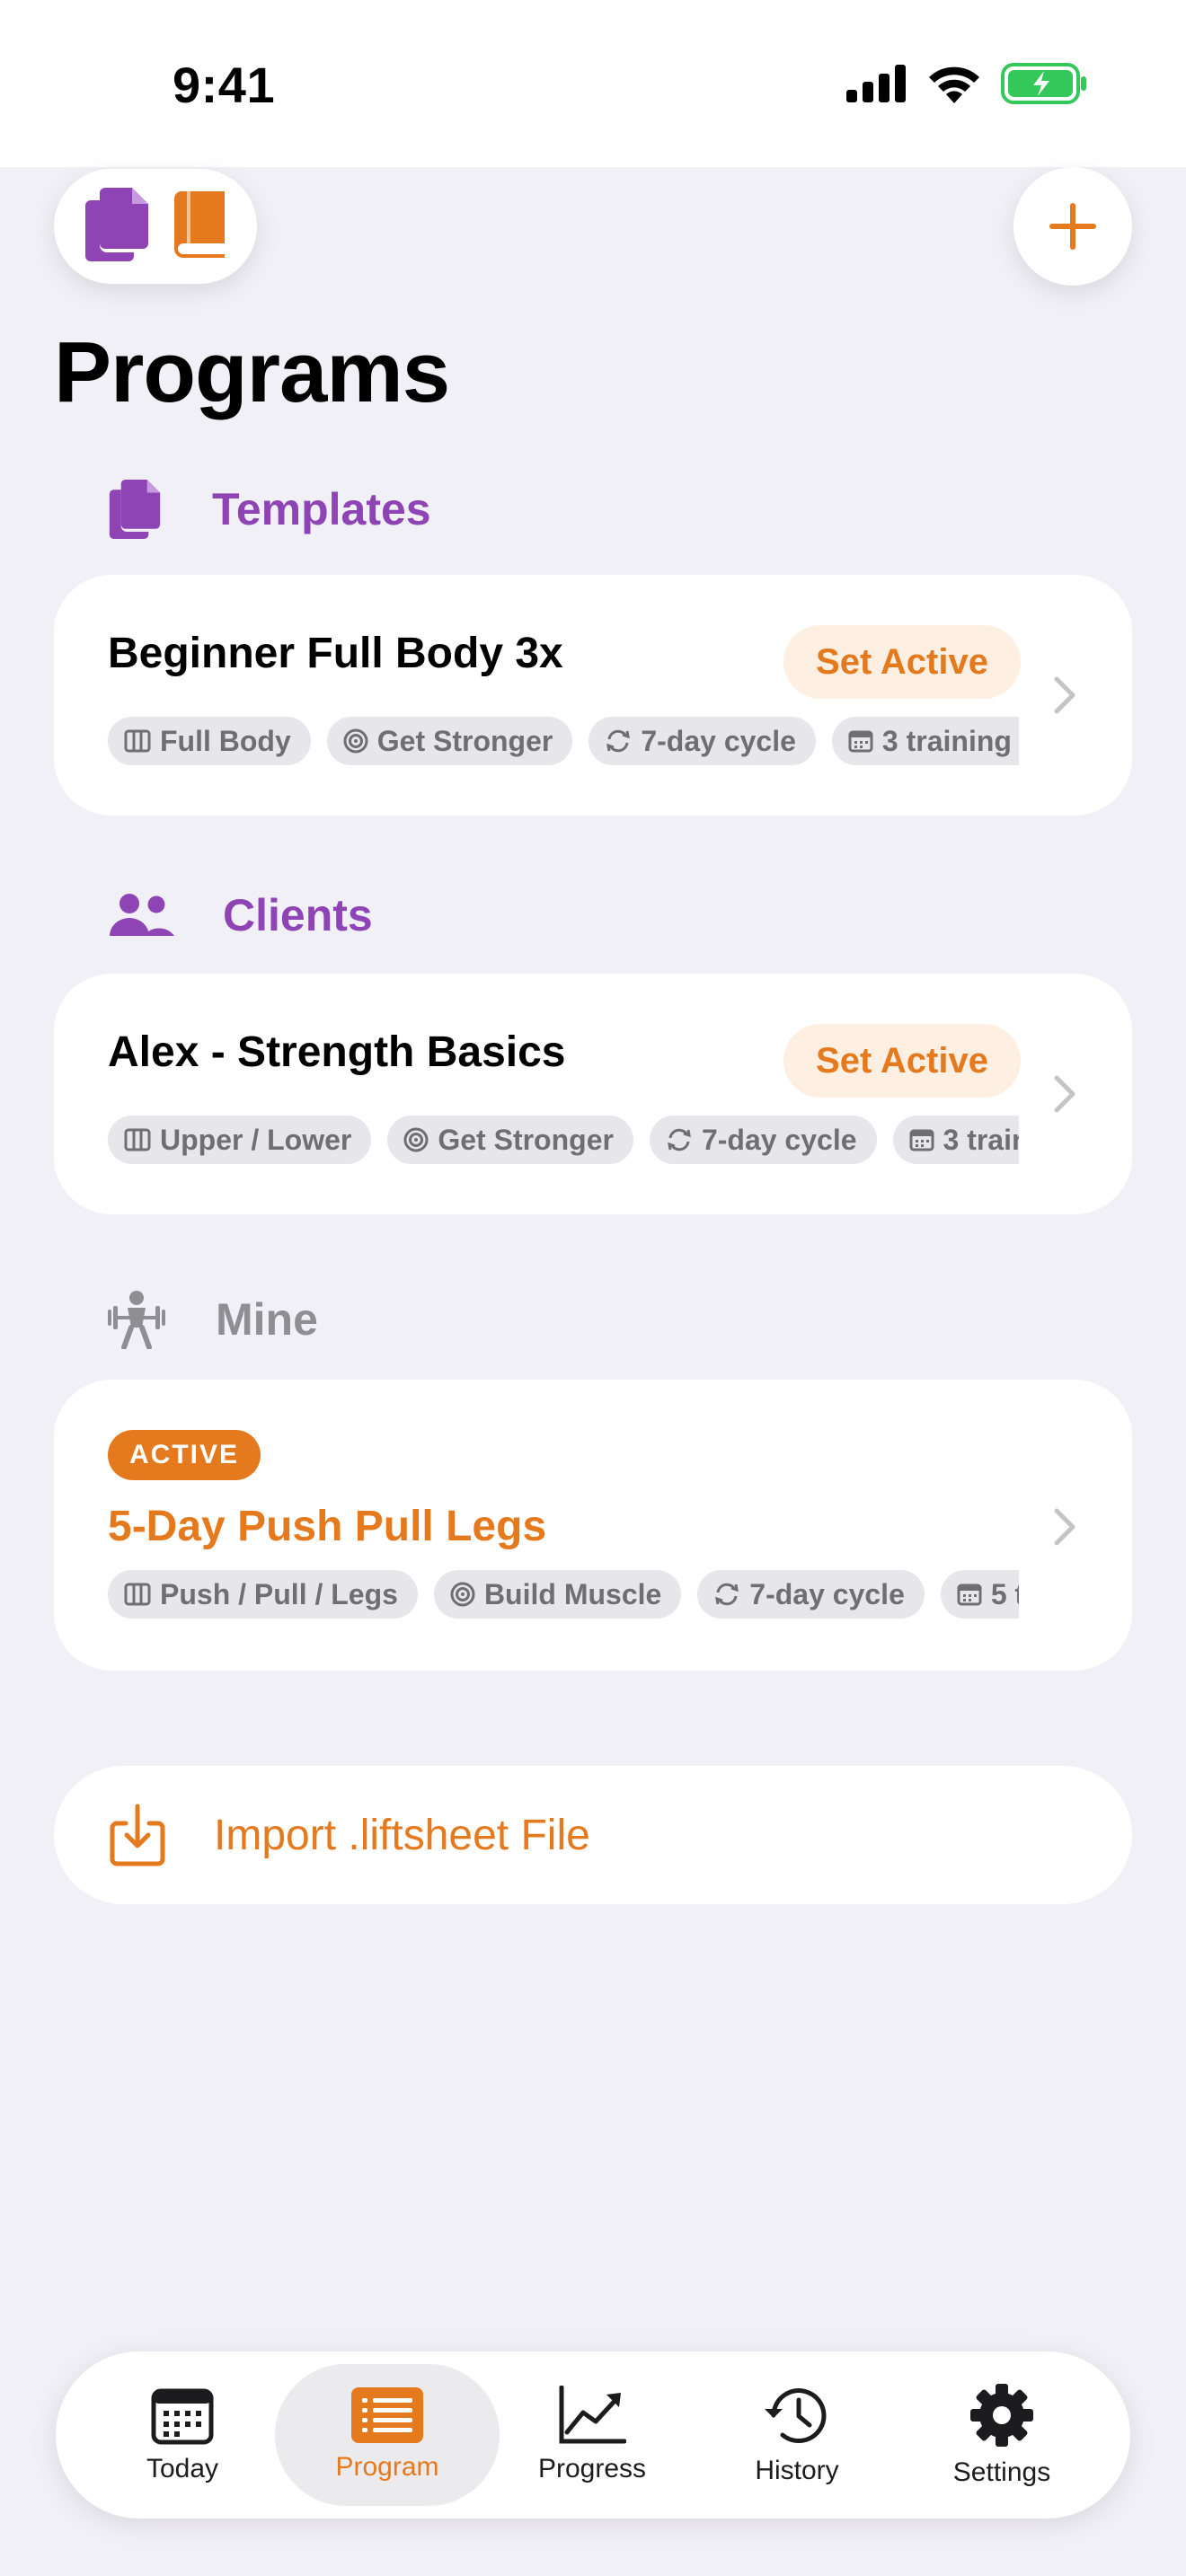  I want to click on chart-icon, so click(592, 2415).